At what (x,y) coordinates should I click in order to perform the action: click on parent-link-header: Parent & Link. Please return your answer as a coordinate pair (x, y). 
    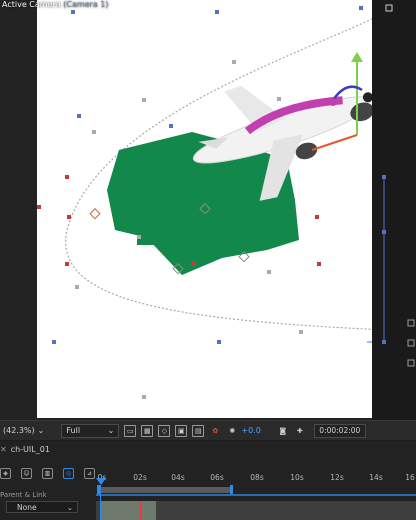
    Looking at the image, I should click on (23, 495).